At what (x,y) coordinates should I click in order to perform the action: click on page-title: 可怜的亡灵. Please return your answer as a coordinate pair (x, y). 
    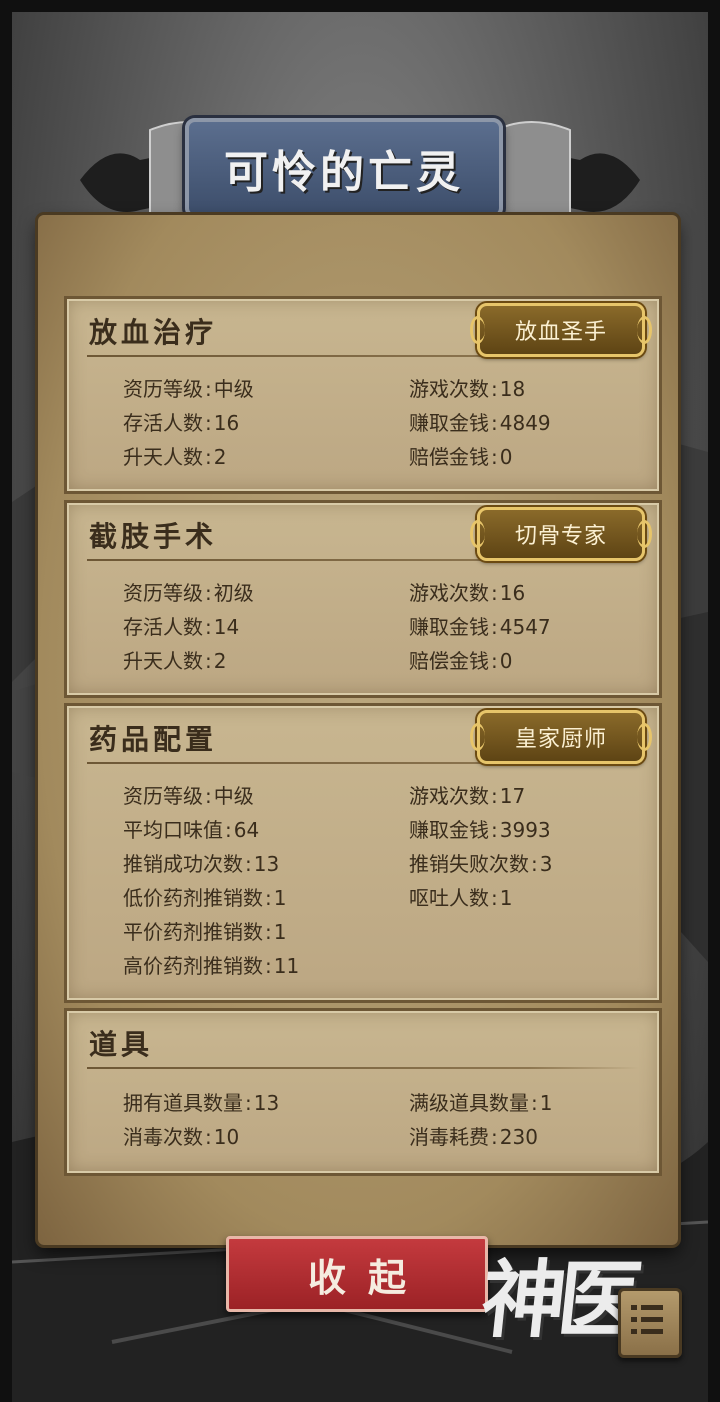
    Looking at the image, I should click on (344, 172).